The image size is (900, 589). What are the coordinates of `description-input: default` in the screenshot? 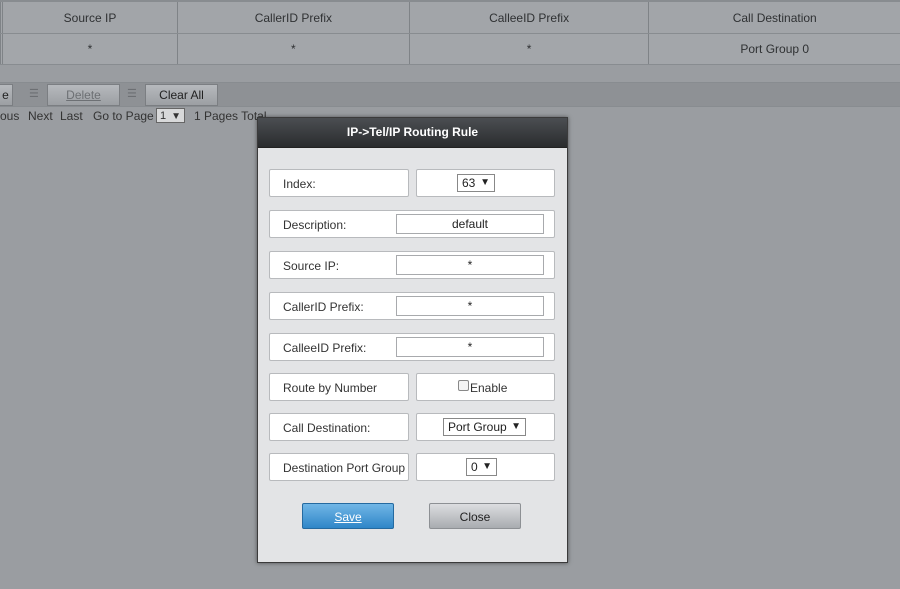 It's located at (470, 224).